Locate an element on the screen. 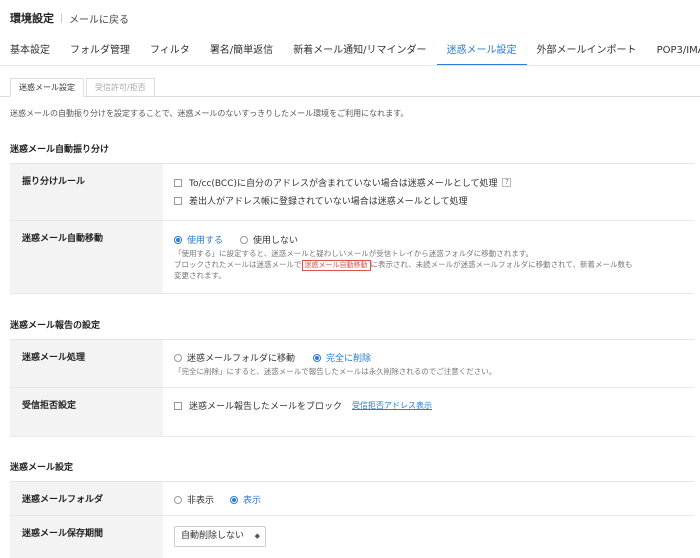 This screenshot has height=558, width=700. proc-move-radio: 迷惑メールフォルダに移動 is located at coordinates (234, 357).